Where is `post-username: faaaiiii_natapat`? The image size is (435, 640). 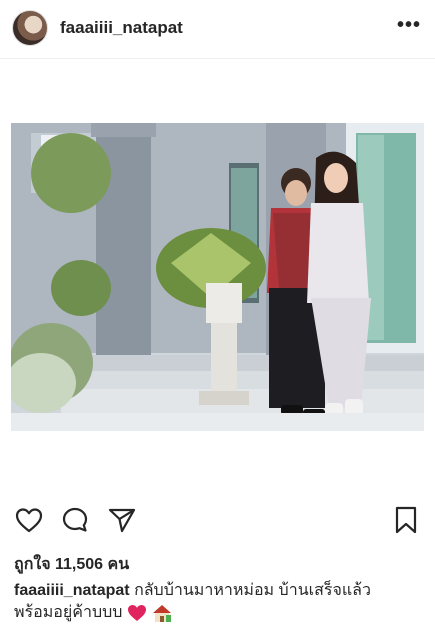
post-username: faaaiiii_natapat is located at coordinates (121, 28).